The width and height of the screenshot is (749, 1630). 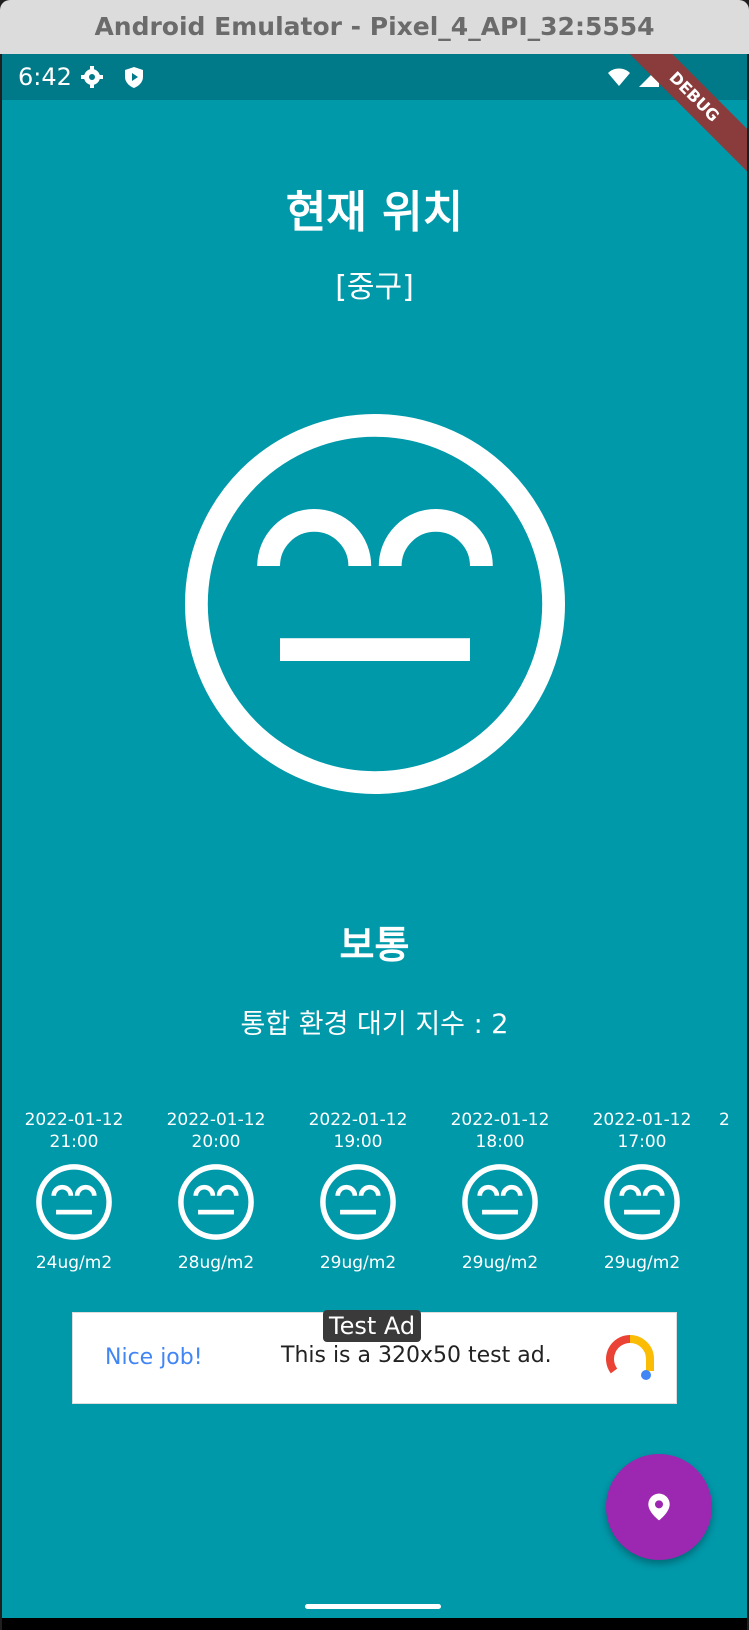 I want to click on window-title: Android Emulator - Pixel_4_API_32:5554, so click(x=374, y=26).